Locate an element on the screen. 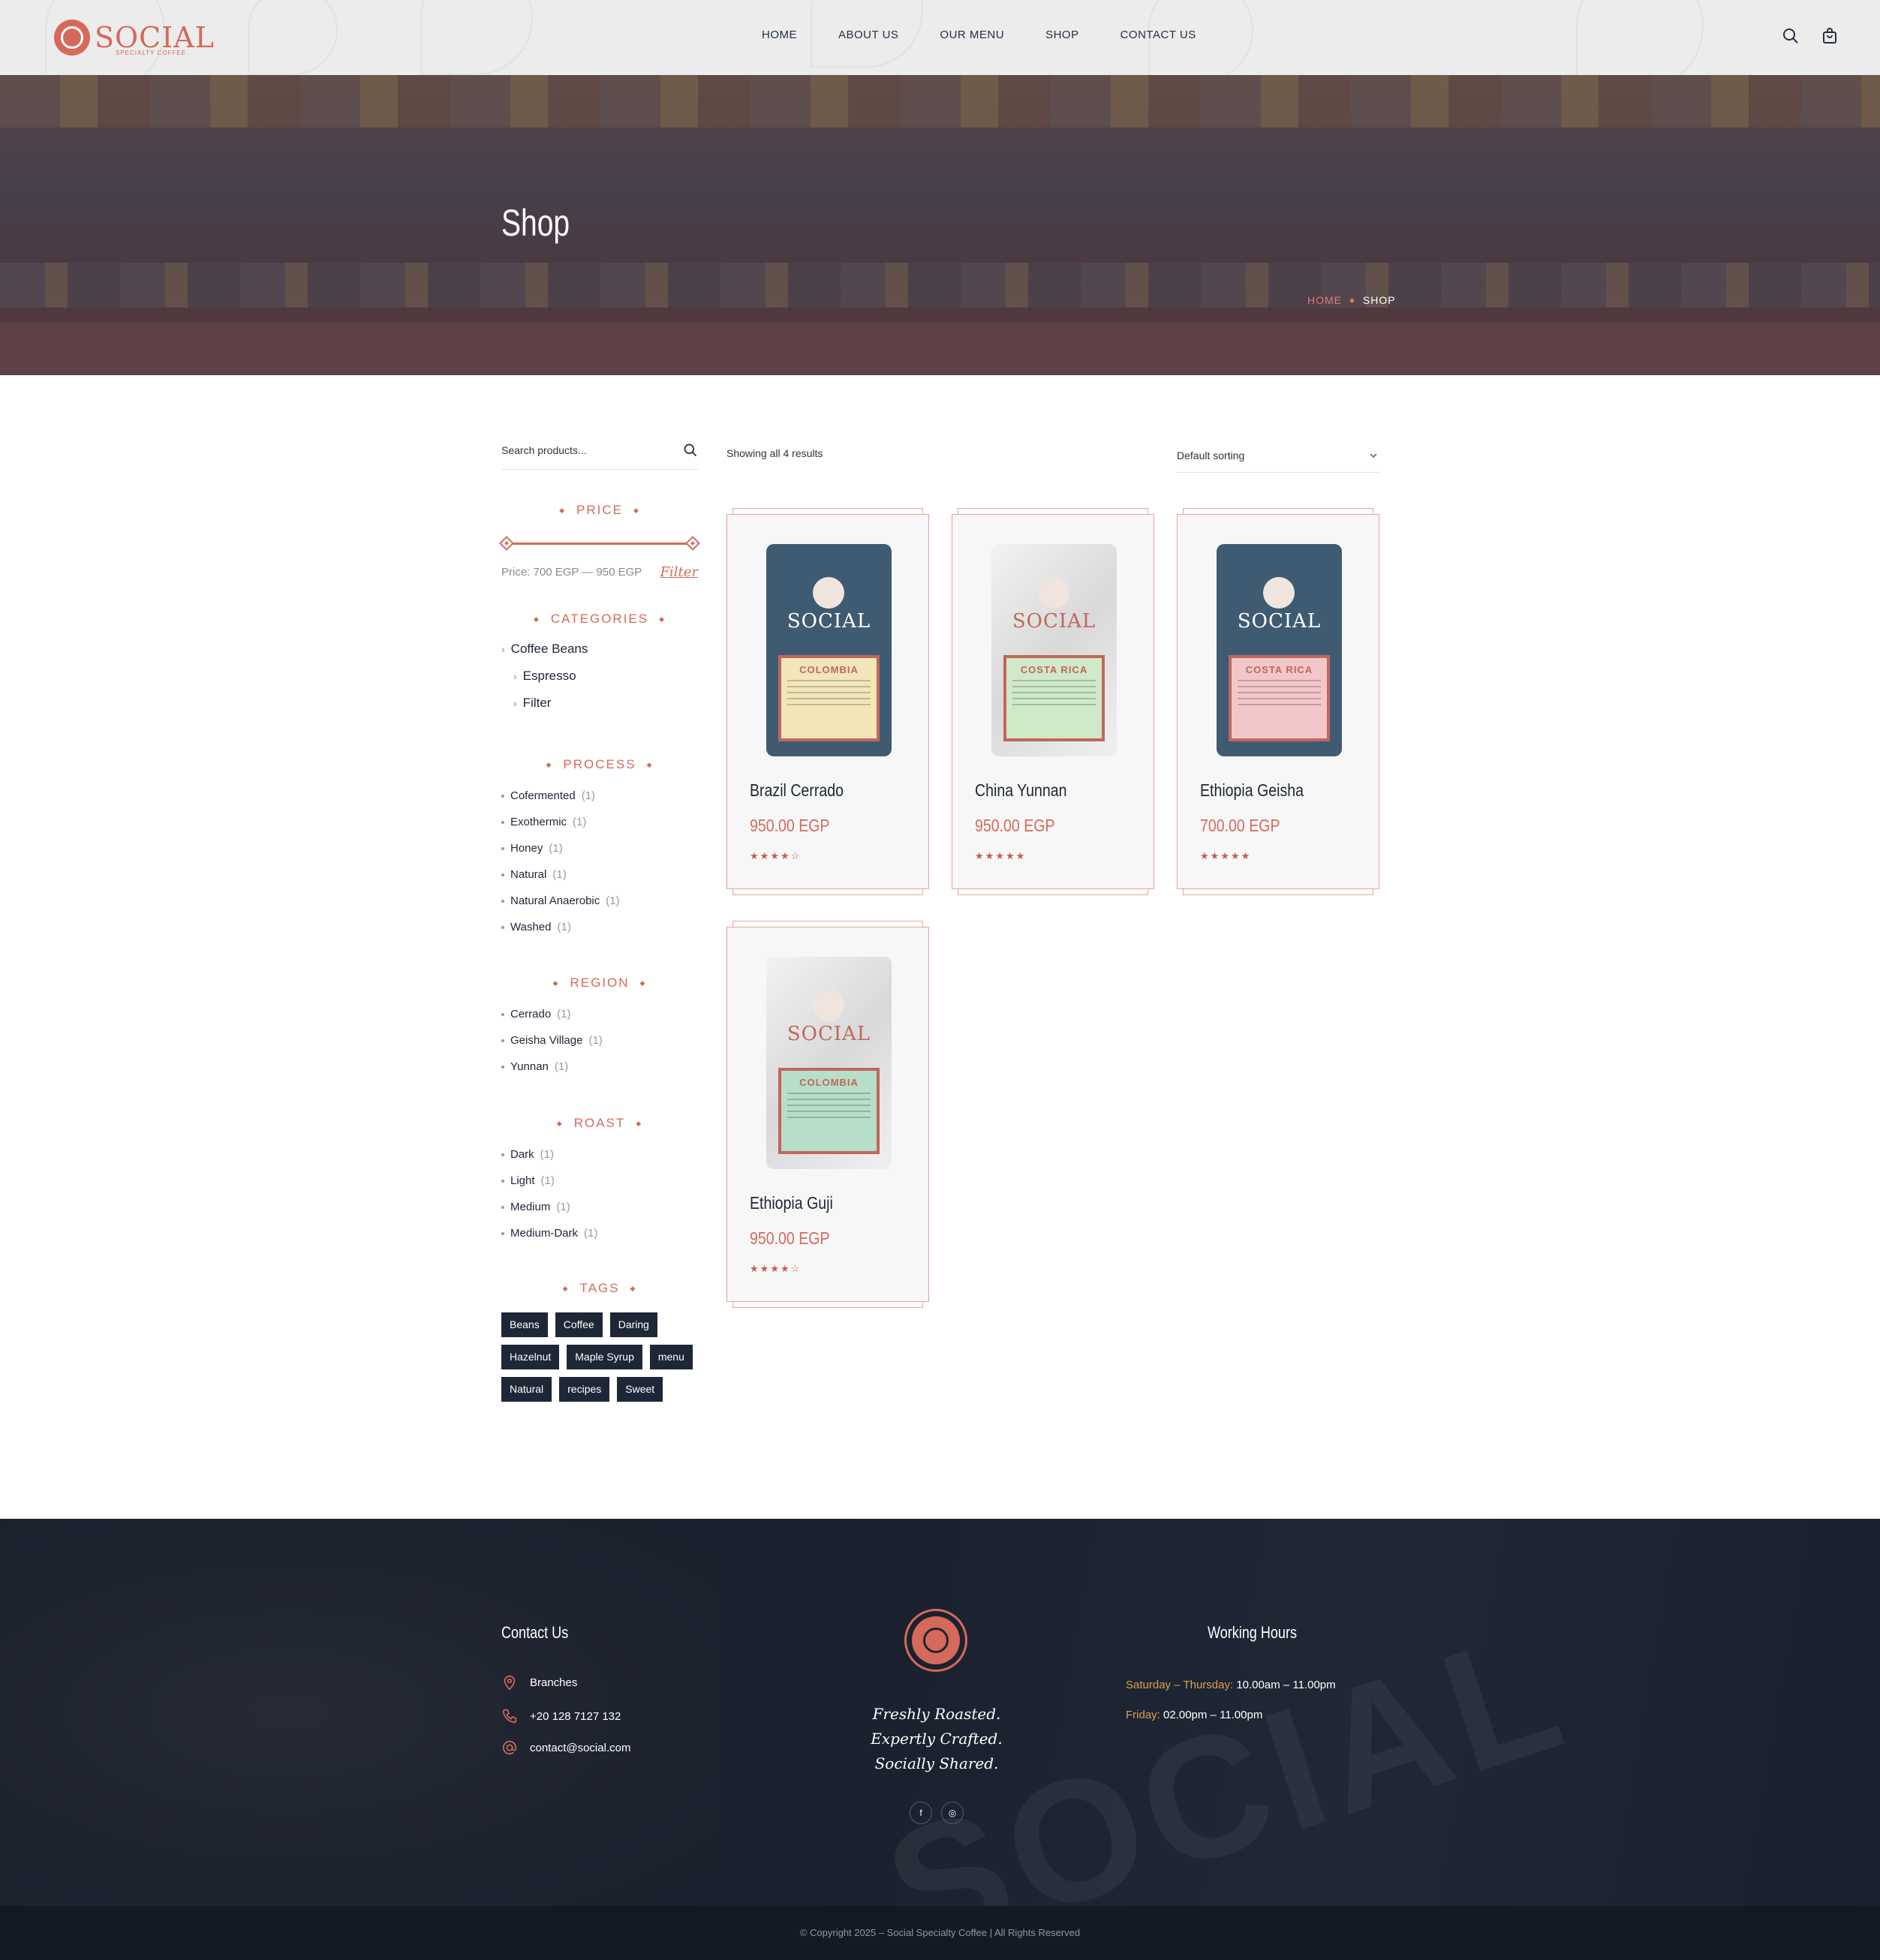 This screenshot has width=1880, height=1960. widget-title: ◆ PROCESS ◆ is located at coordinates (600, 764).